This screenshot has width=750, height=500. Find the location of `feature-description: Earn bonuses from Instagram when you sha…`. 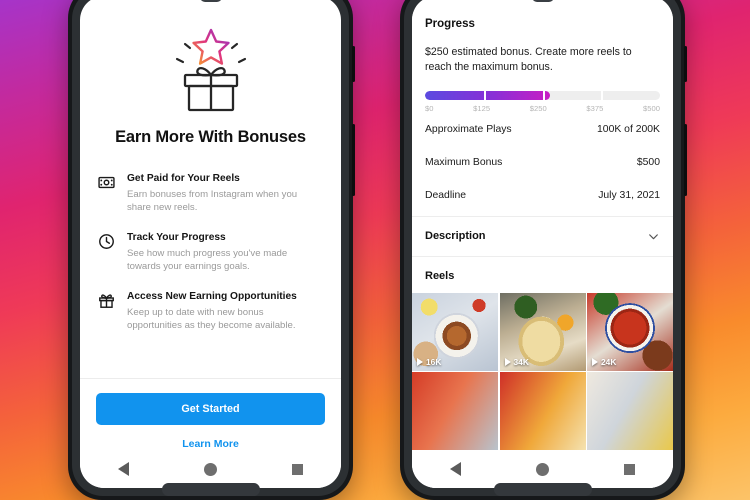

feature-description: Earn bonuses from Instagram when you sha… is located at coordinates (212, 201).